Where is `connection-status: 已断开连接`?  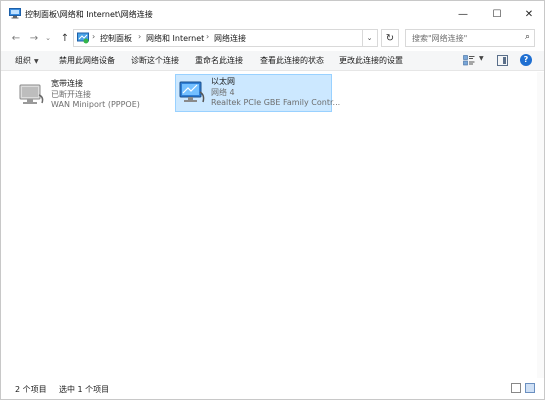
connection-status: 已断开连接 is located at coordinates (71, 94).